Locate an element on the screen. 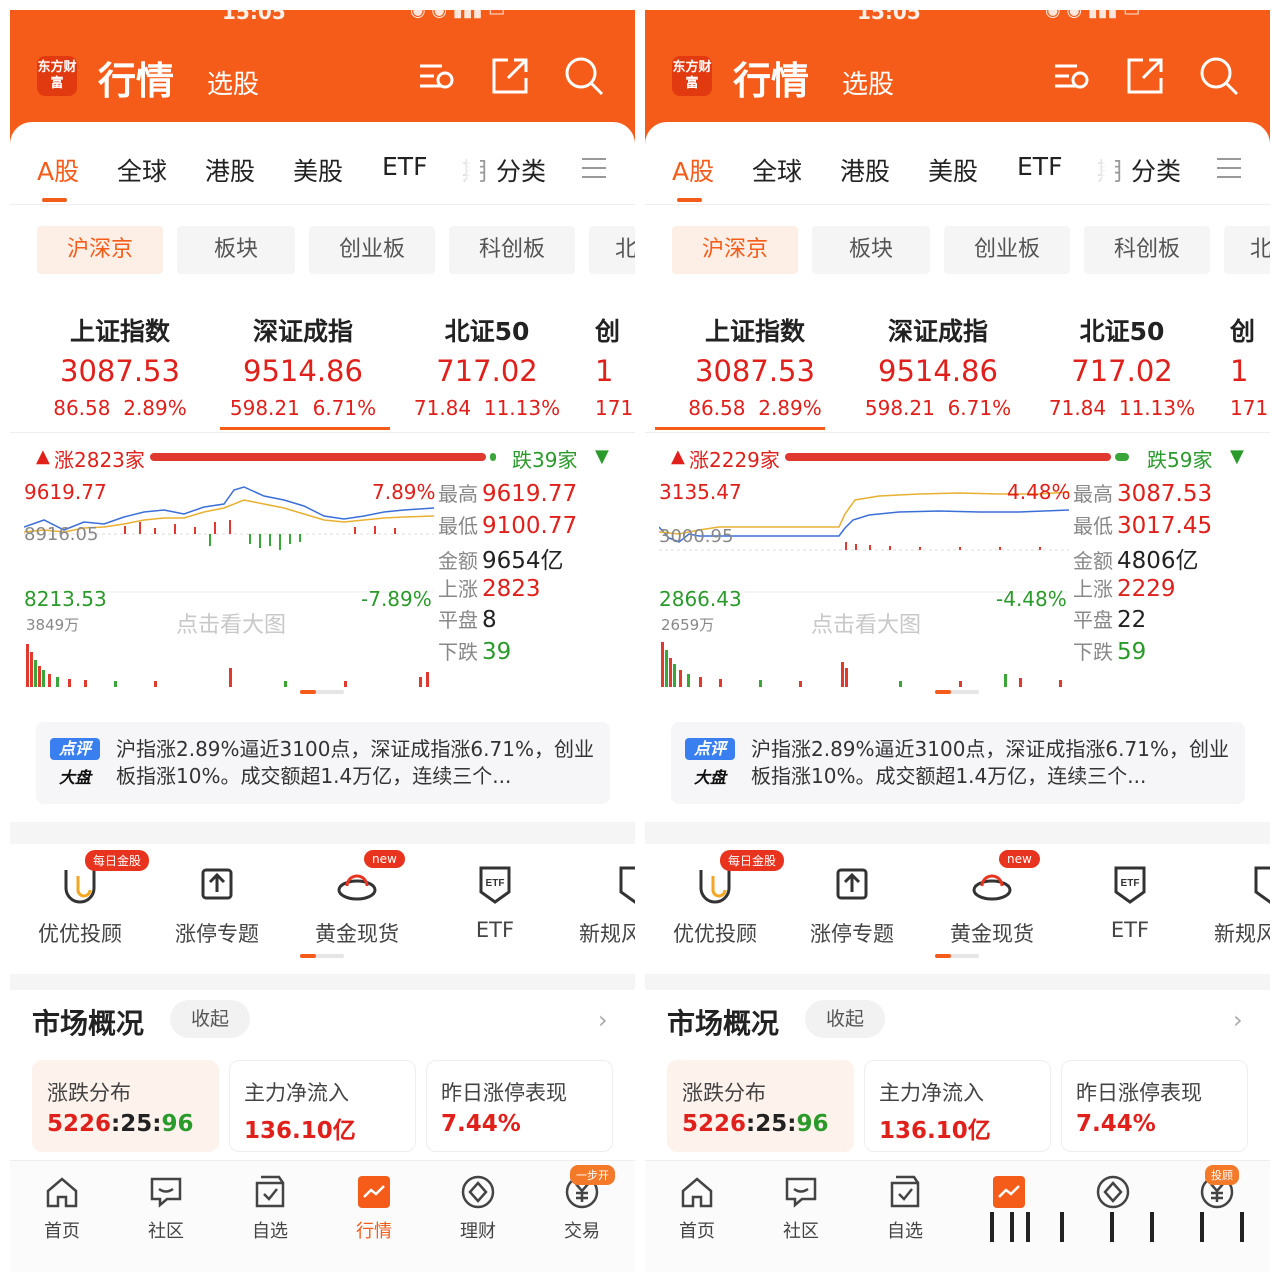 This screenshot has width=1280, height=1280. down-arrow-icon: ▼ is located at coordinates (1237, 456).